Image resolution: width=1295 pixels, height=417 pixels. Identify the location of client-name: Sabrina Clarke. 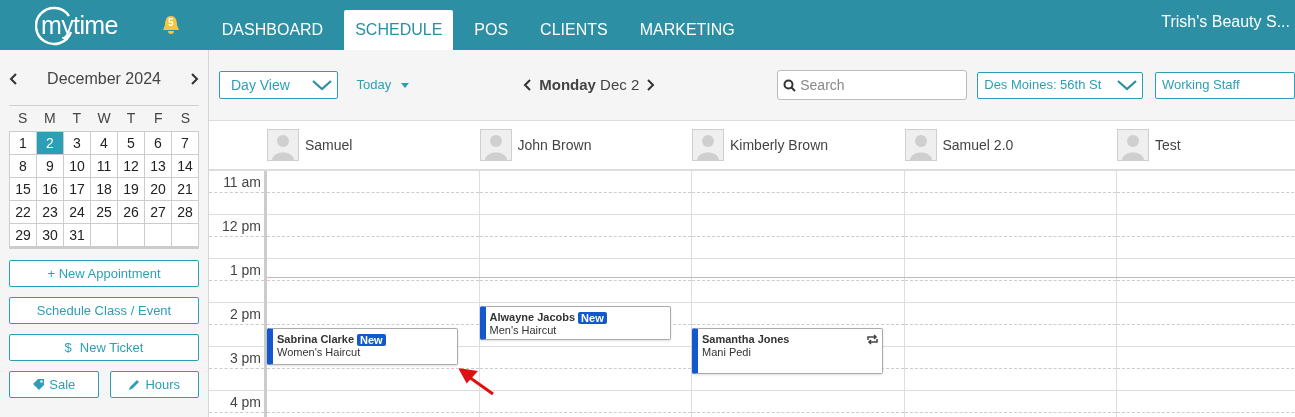
(316, 339).